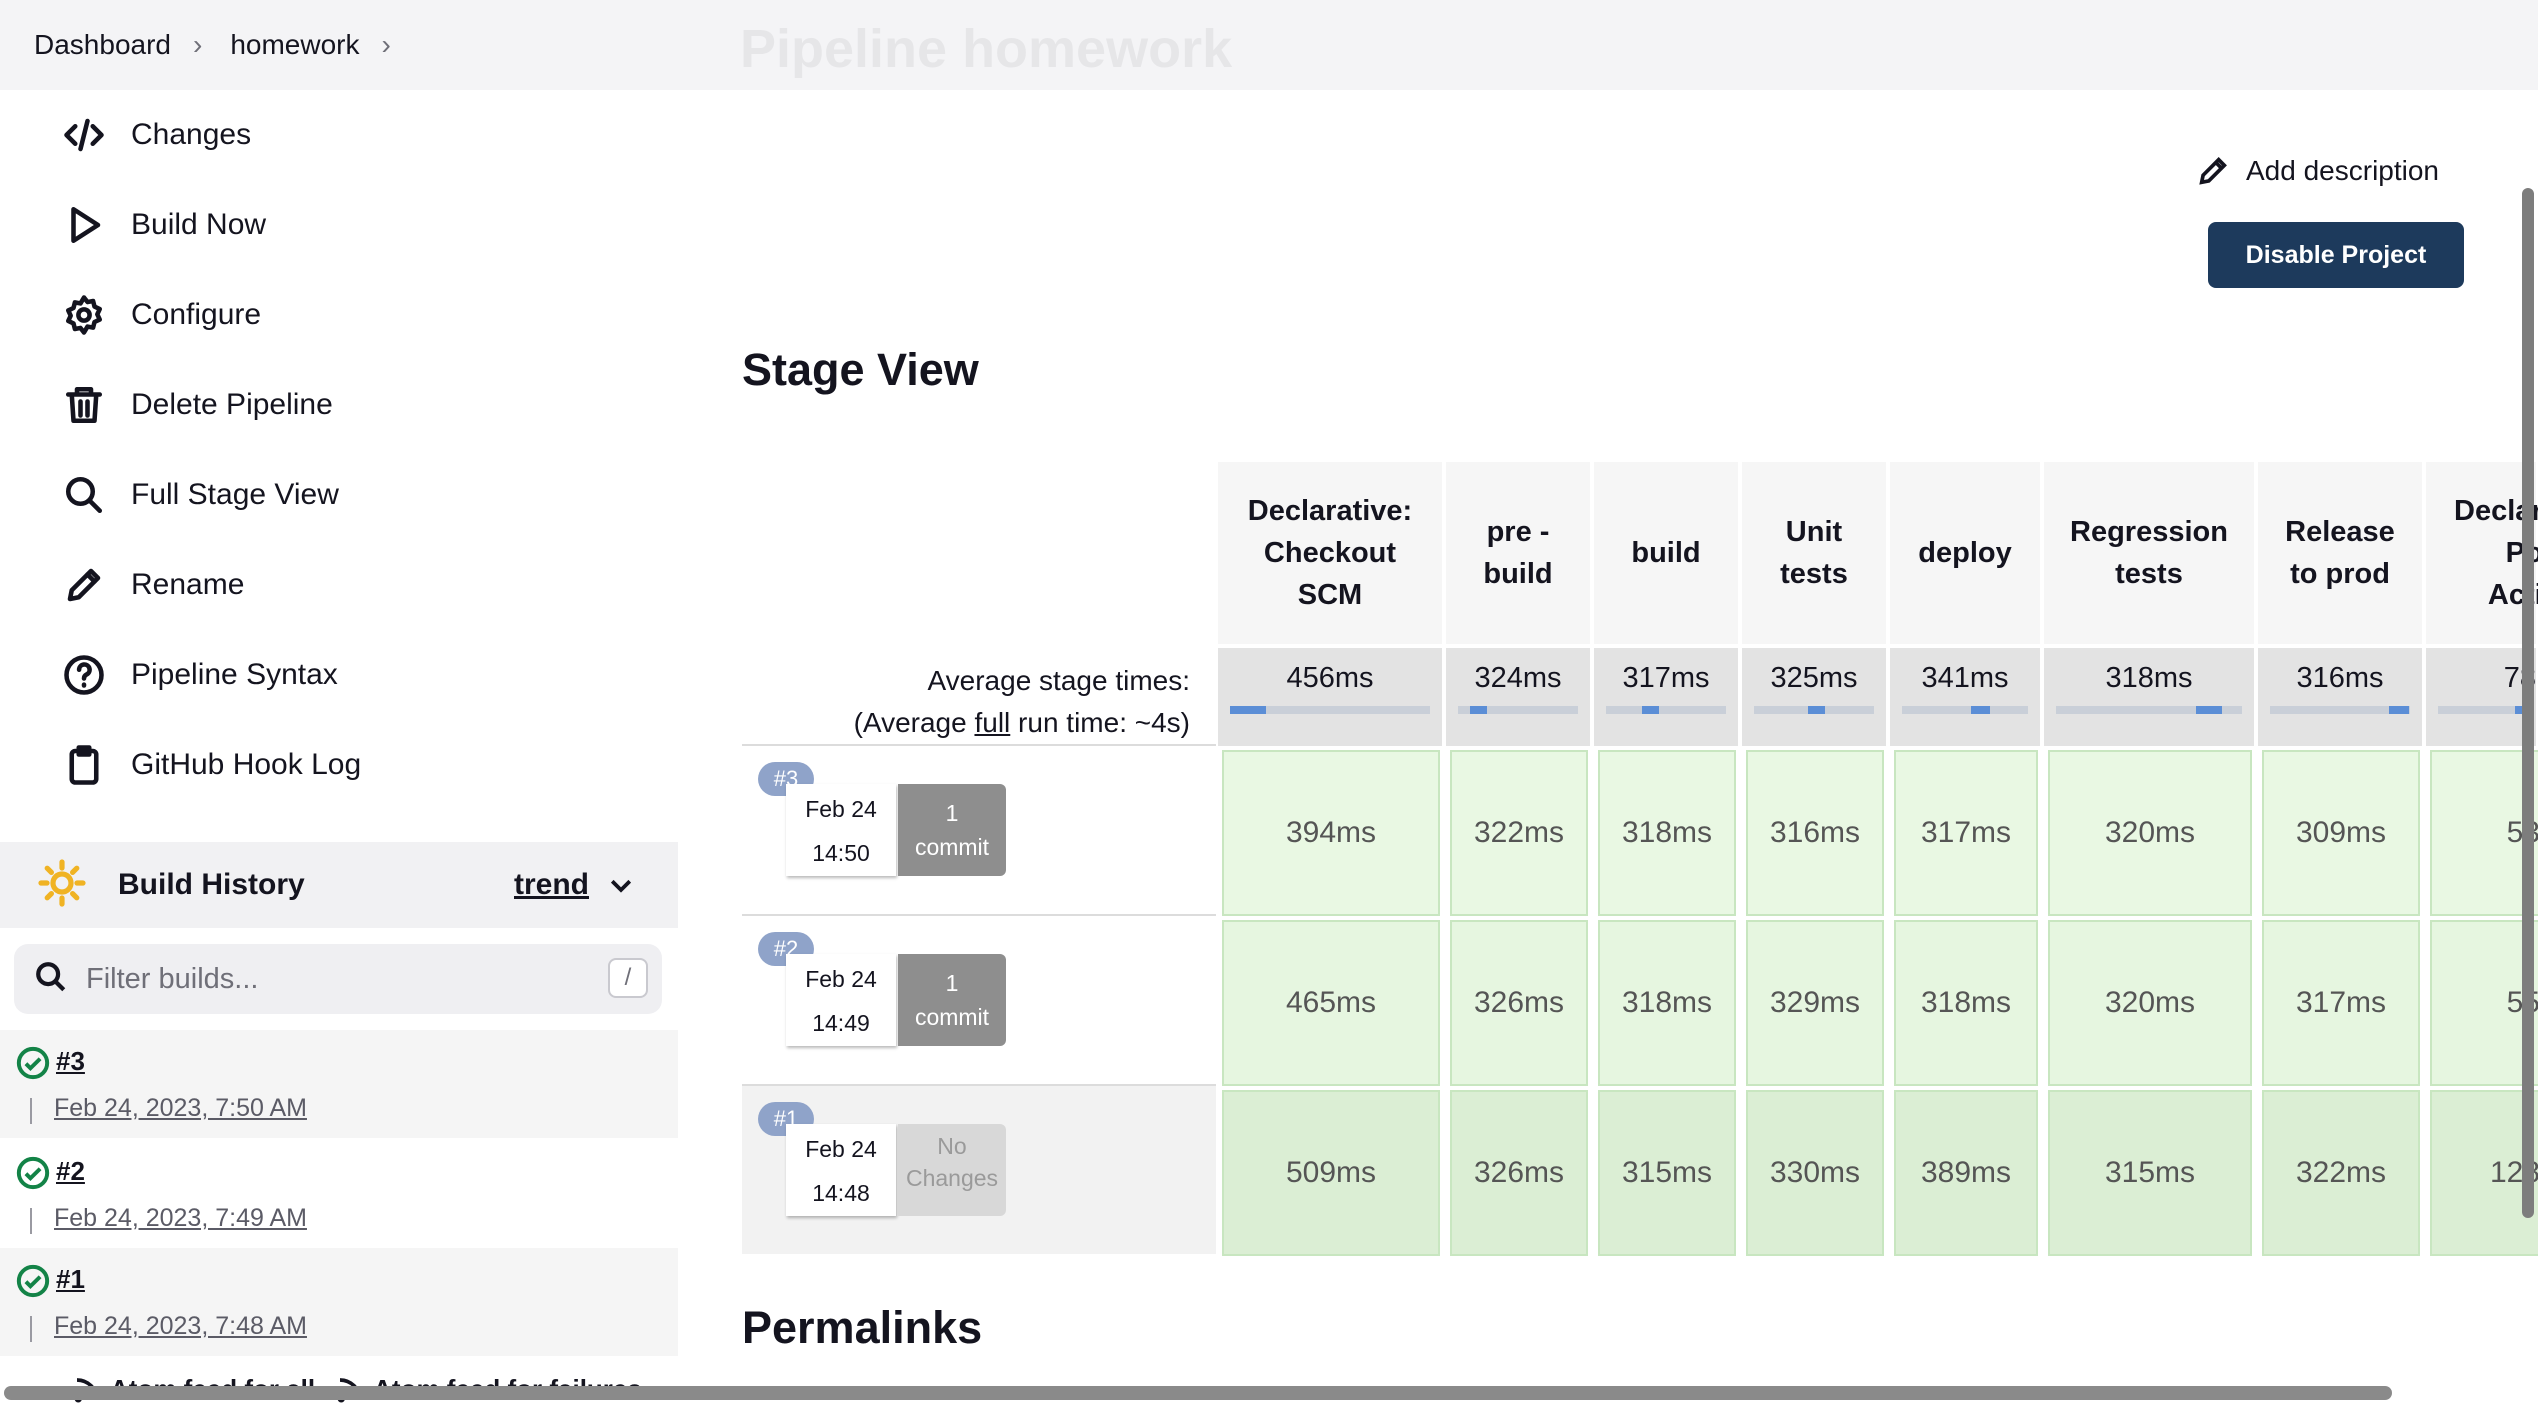  Describe the element at coordinates (1330, 595) in the screenshot. I see `stage-name-line: SCM` at that location.